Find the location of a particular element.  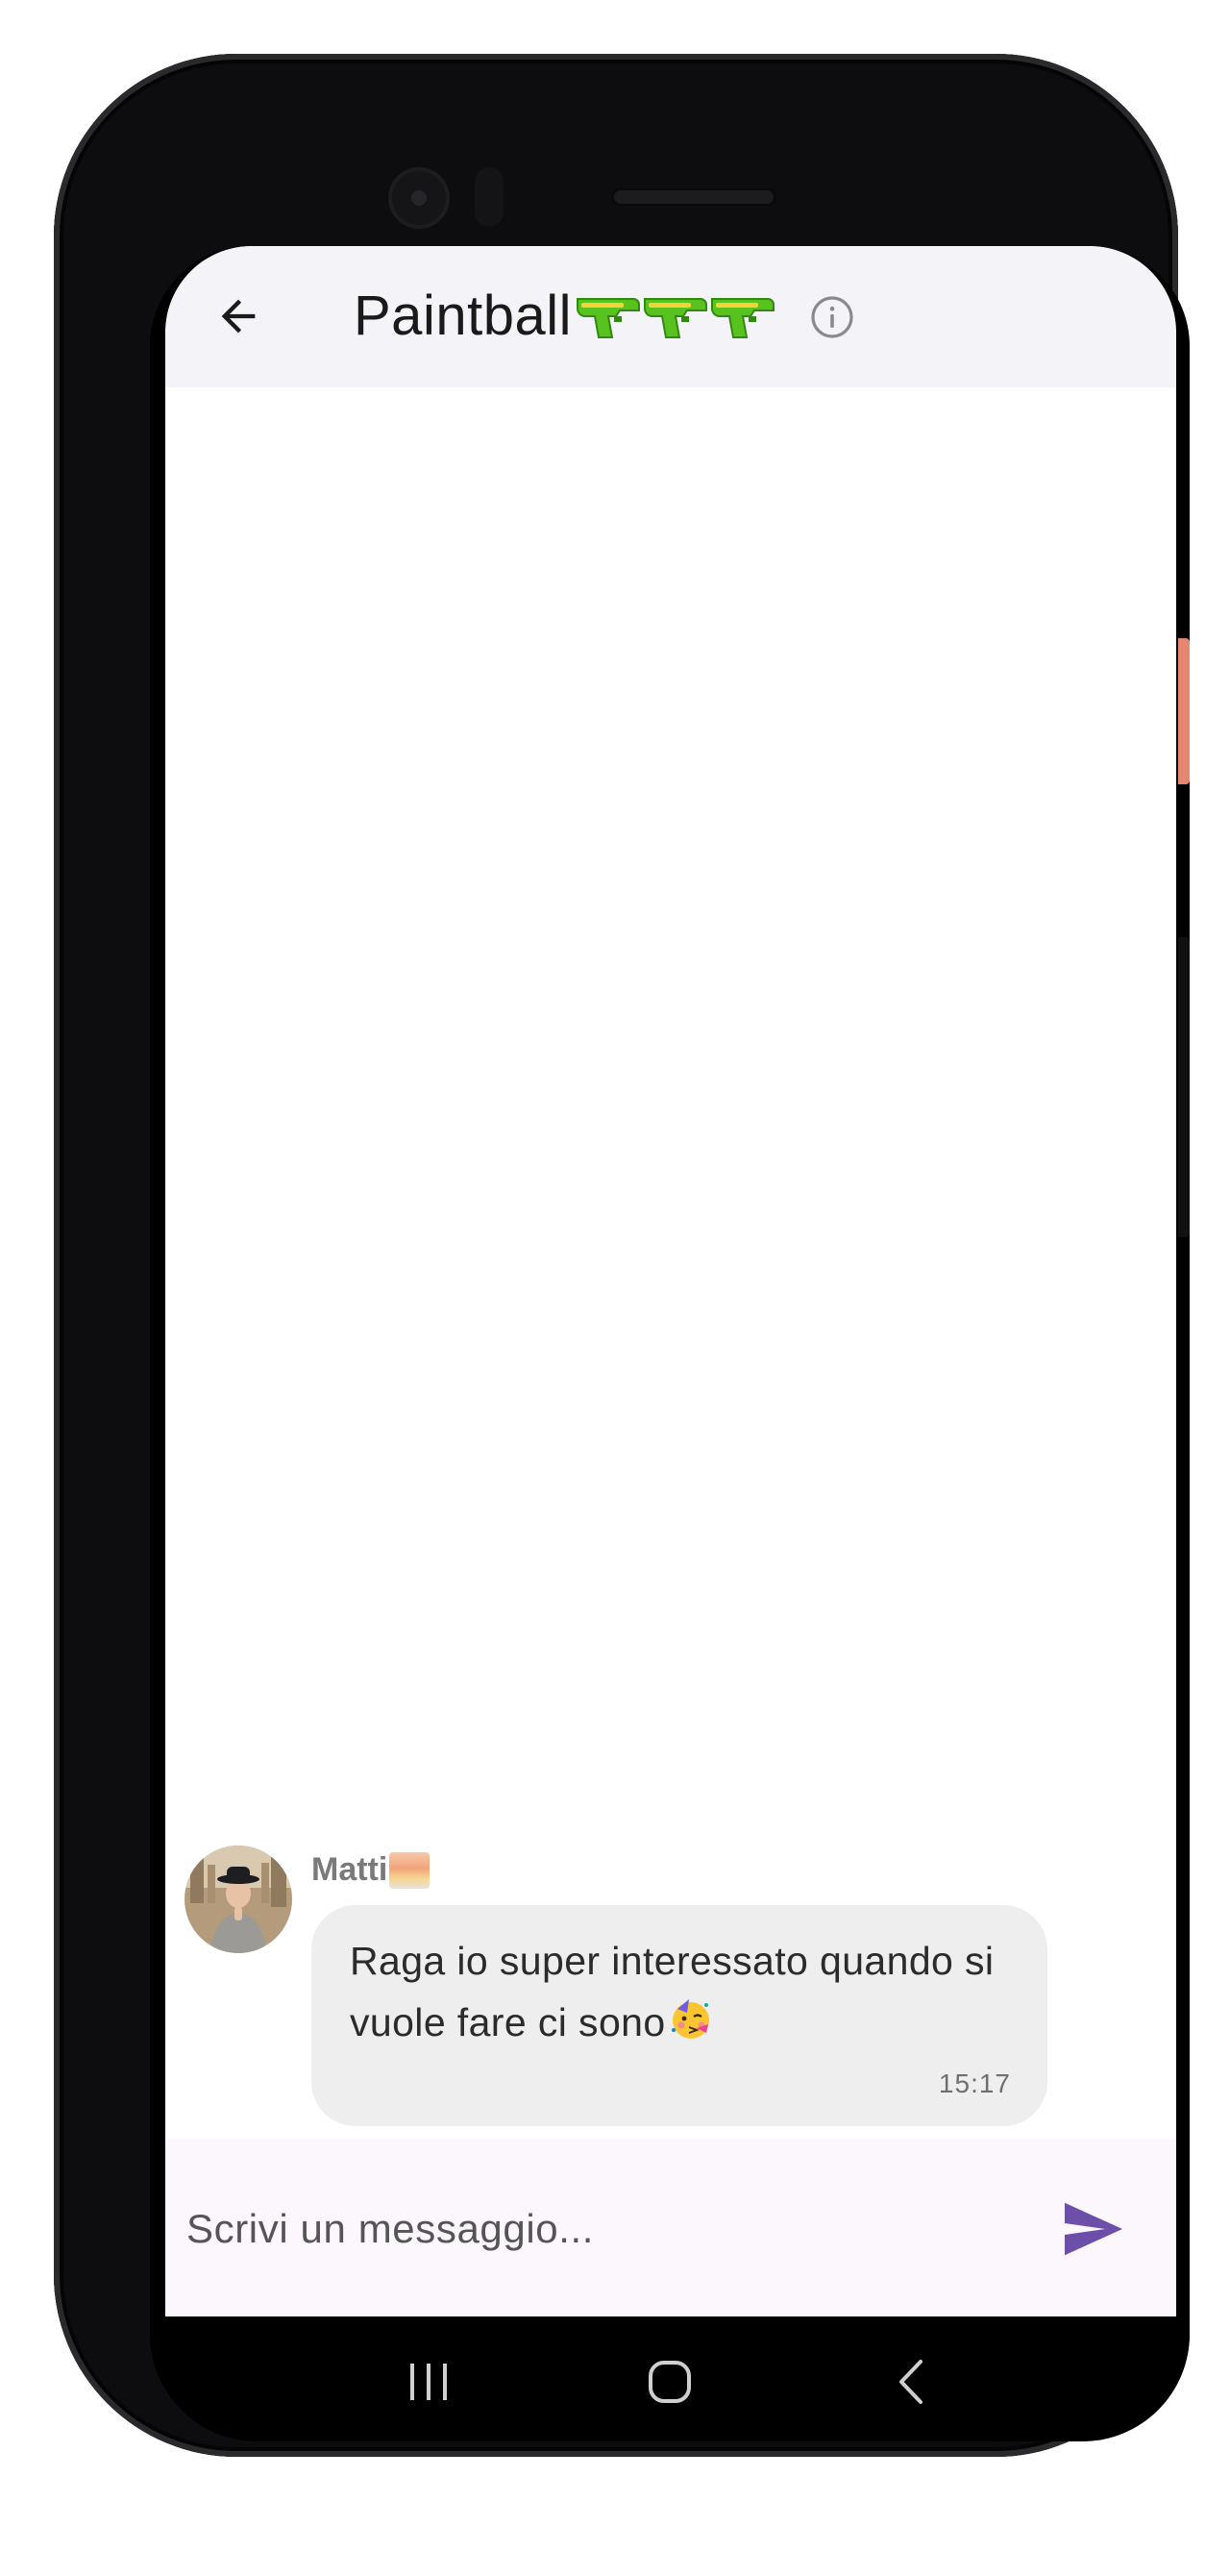

recents-icon is located at coordinates (429, 2382).